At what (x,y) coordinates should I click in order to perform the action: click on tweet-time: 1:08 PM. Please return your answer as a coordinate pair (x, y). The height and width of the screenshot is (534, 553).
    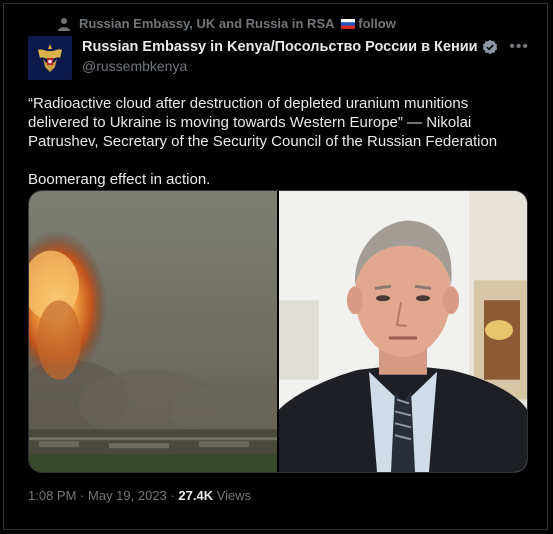
    Looking at the image, I should click on (52, 495).